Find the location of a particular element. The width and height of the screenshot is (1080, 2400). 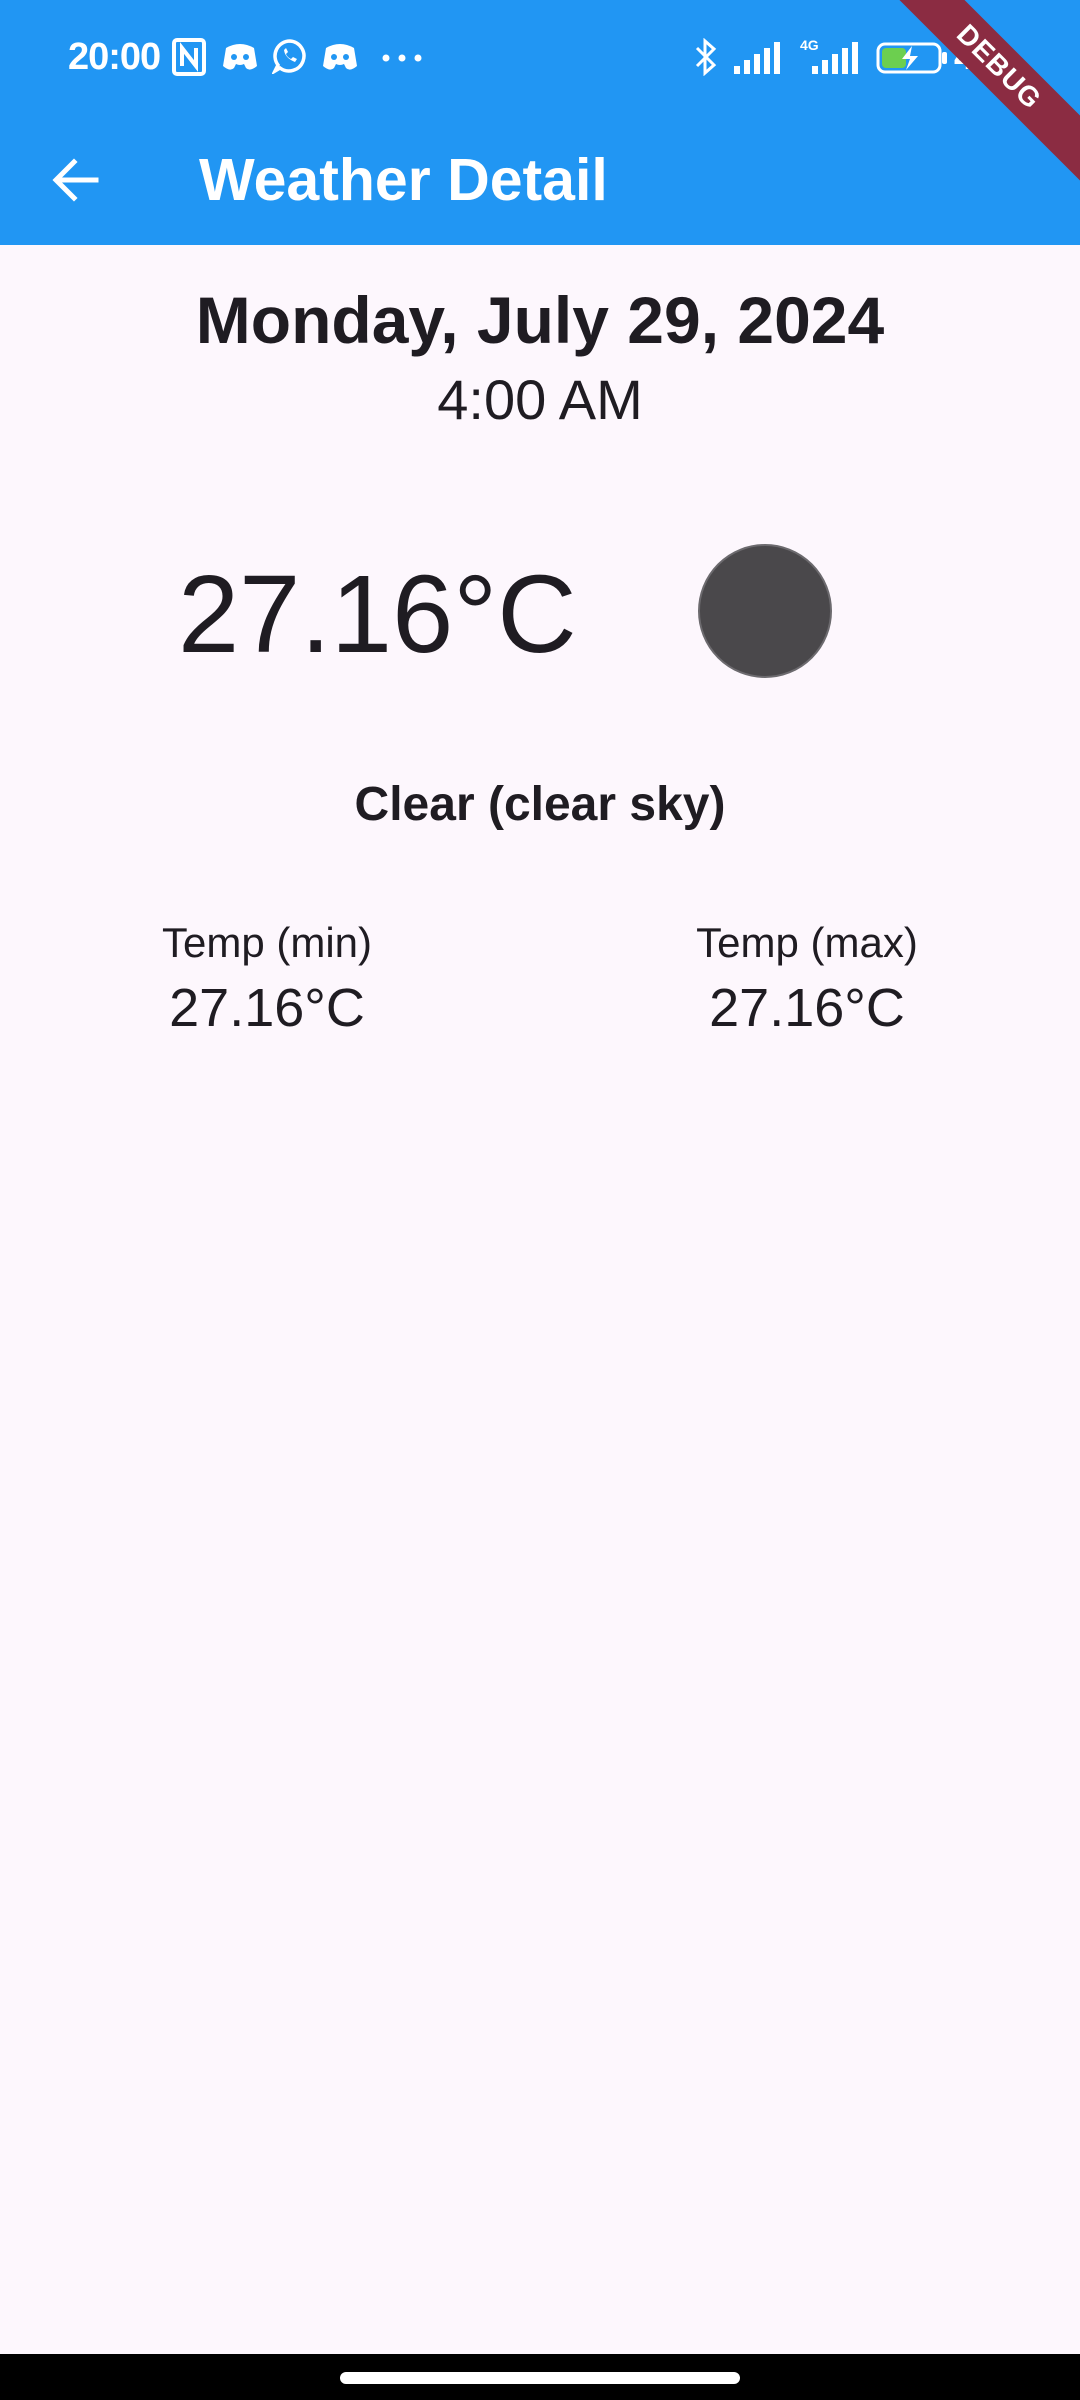

temp-max-block: Temp (max) 27.16°C is located at coordinates (807, 979).